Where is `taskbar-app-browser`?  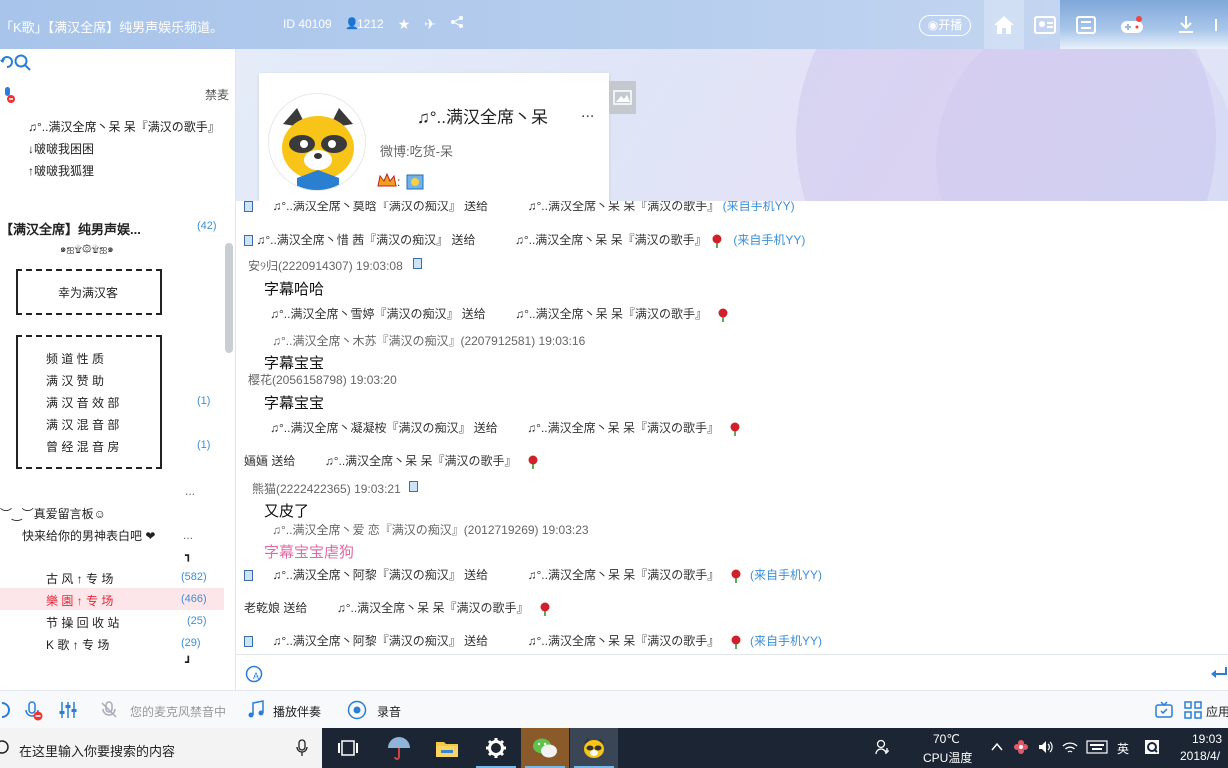
taskbar-app-browser is located at coordinates (399, 748).